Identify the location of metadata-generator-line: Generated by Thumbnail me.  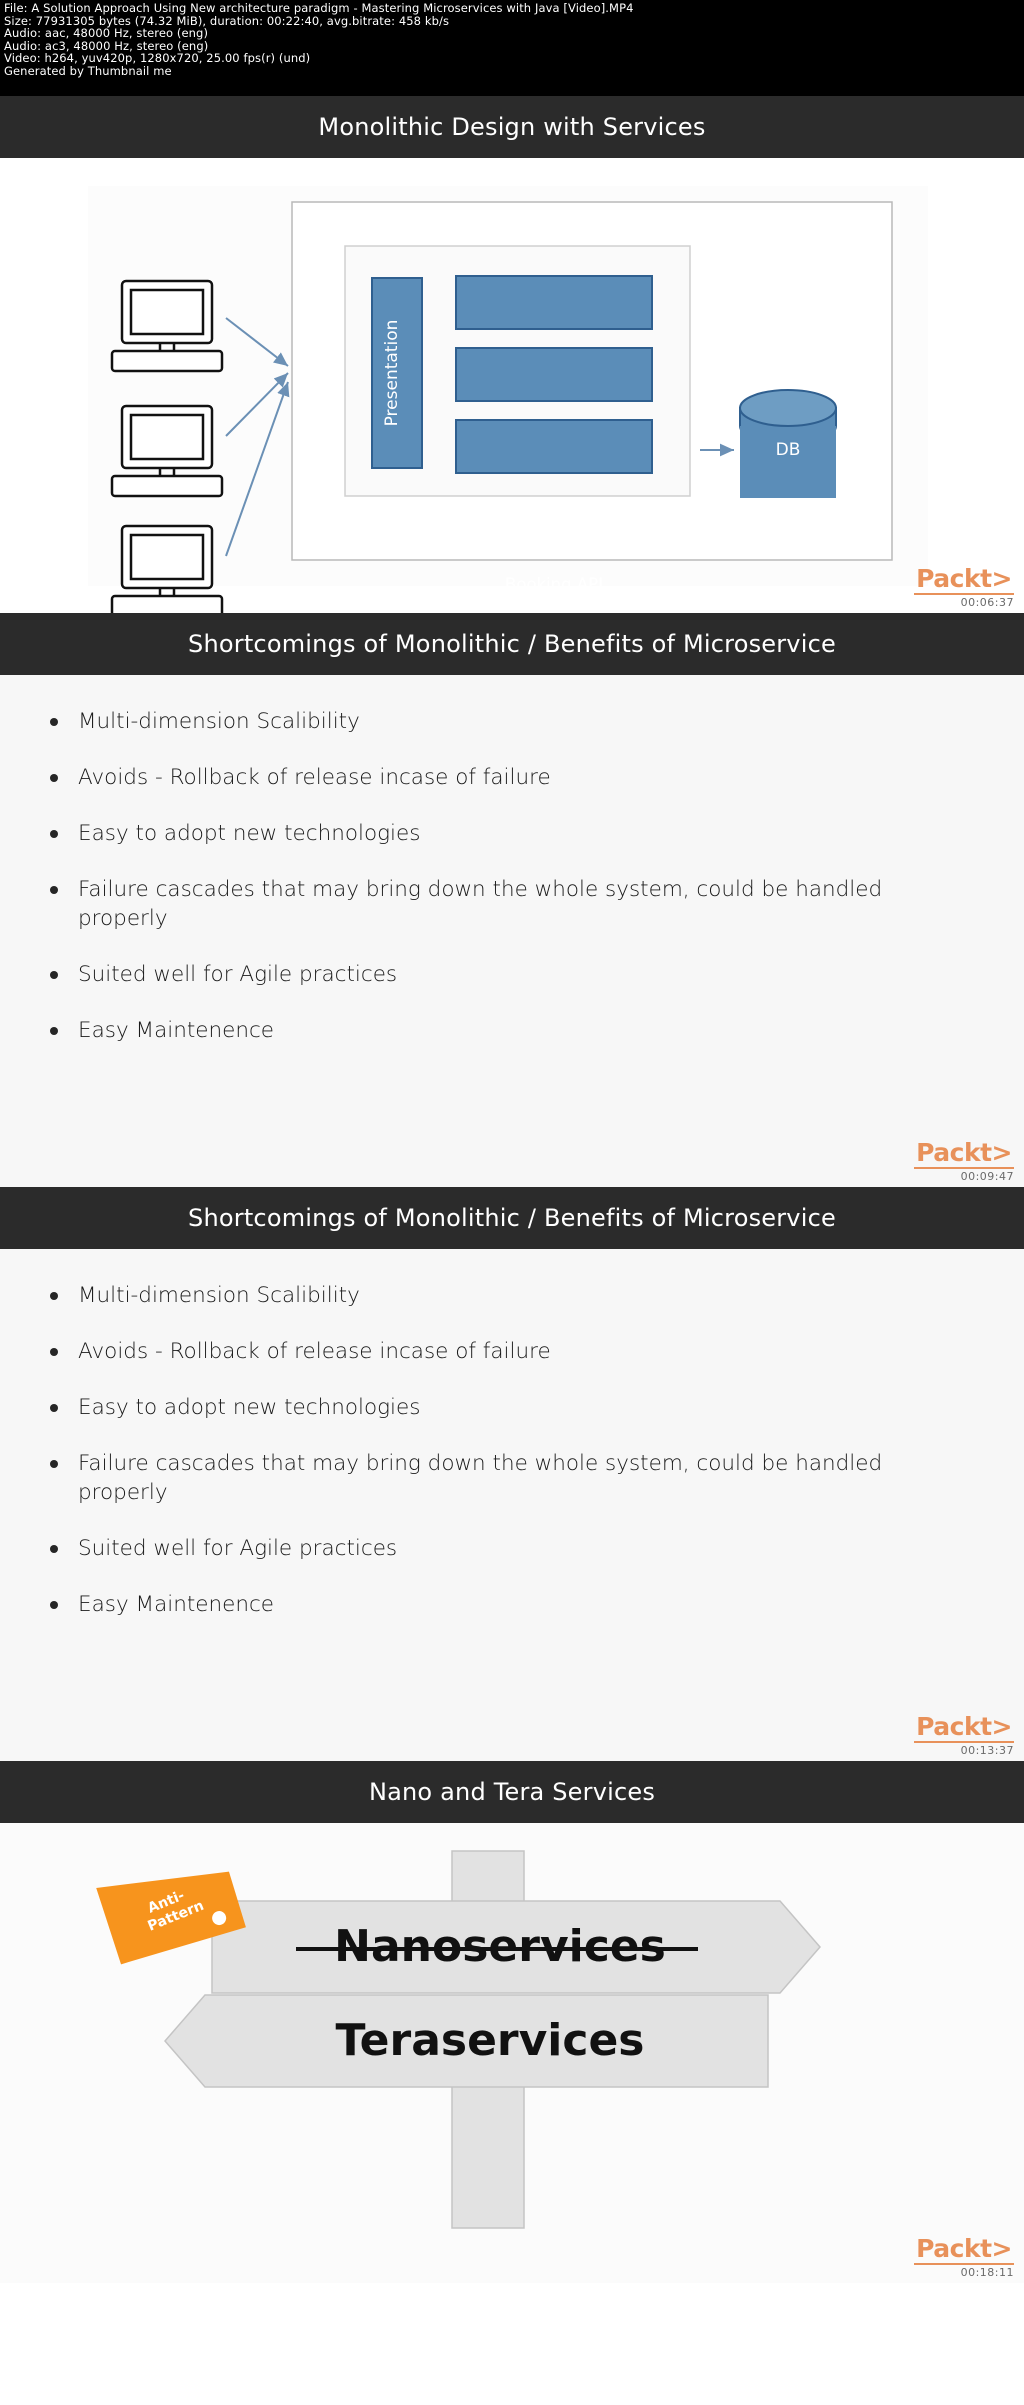
(88, 70).